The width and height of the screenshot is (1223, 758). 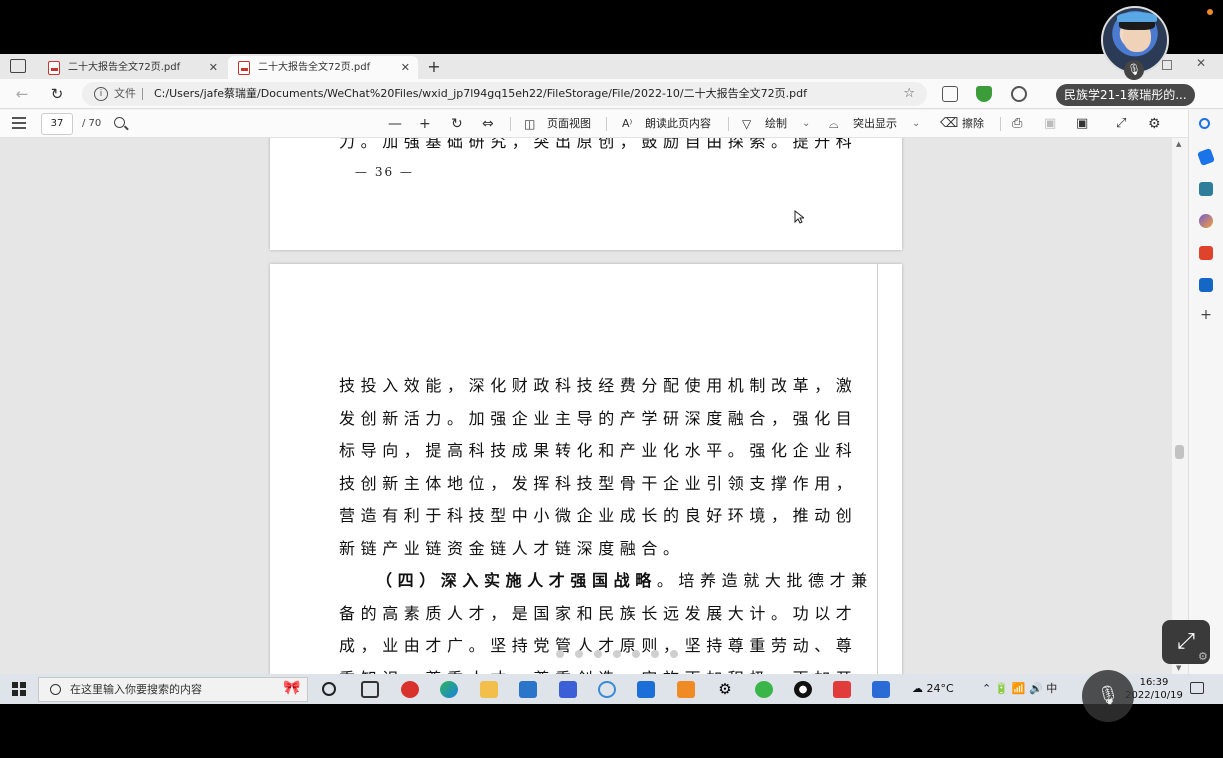 I want to click on page-number-input: 37, so click(x=57, y=124).